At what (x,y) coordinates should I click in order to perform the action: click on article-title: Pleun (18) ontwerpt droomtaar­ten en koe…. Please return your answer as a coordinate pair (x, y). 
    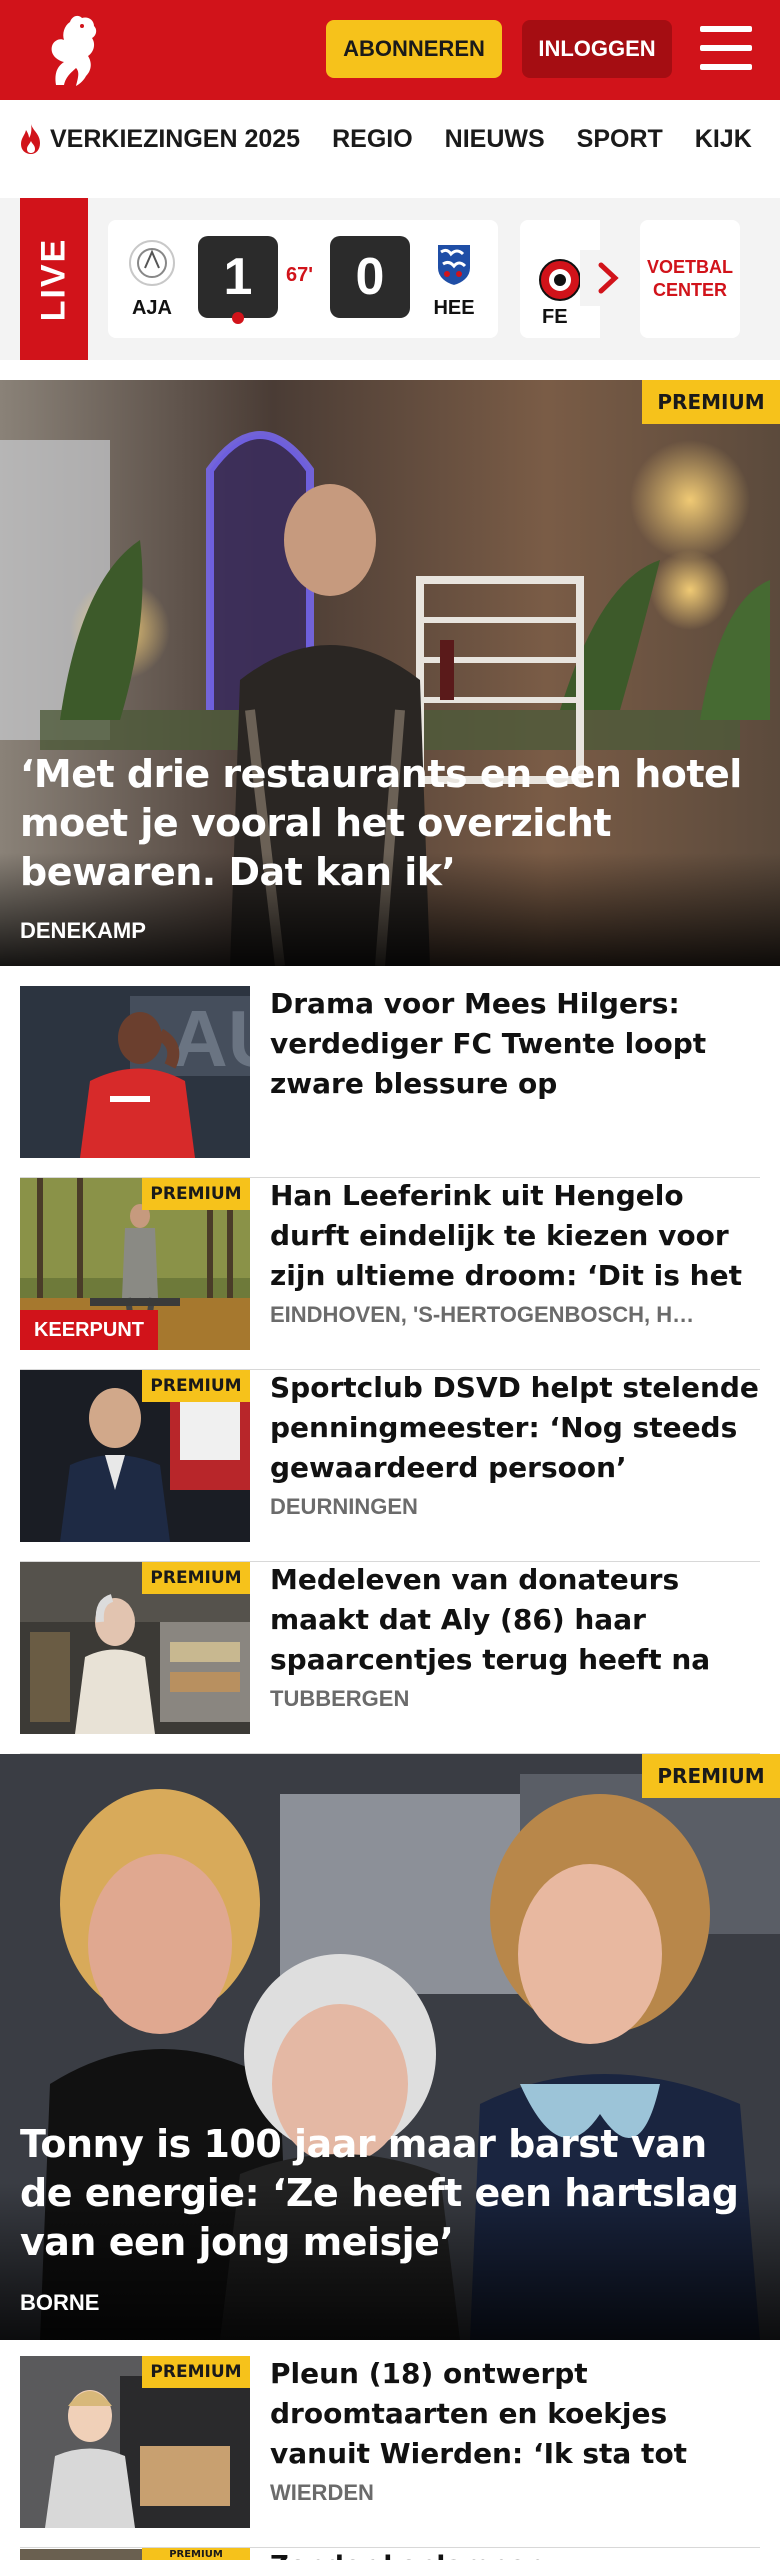
    Looking at the image, I should click on (515, 2414).